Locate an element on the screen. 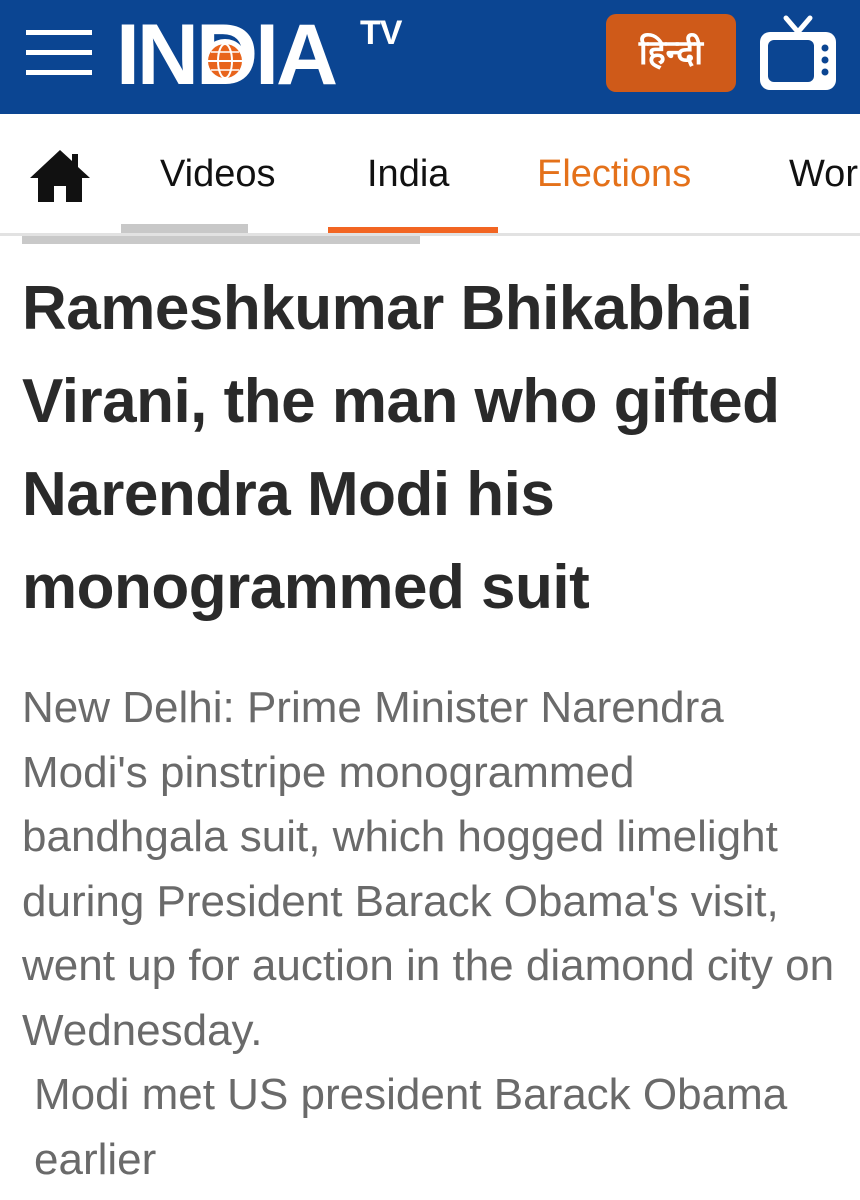 The width and height of the screenshot is (860, 1200). nav-item-videos: Videos is located at coordinates (218, 174).